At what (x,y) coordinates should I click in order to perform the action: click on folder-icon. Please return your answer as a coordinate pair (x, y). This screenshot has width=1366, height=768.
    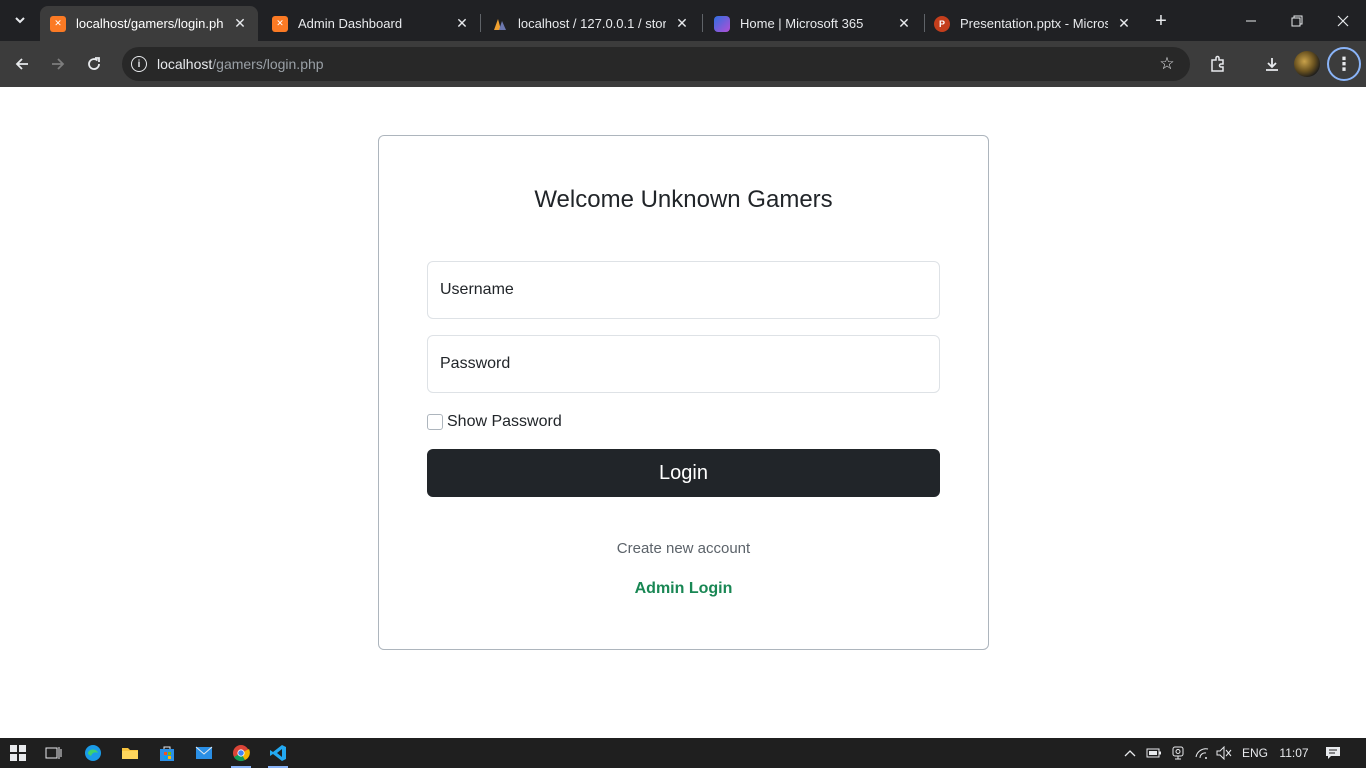
    Looking at the image, I should click on (130, 753).